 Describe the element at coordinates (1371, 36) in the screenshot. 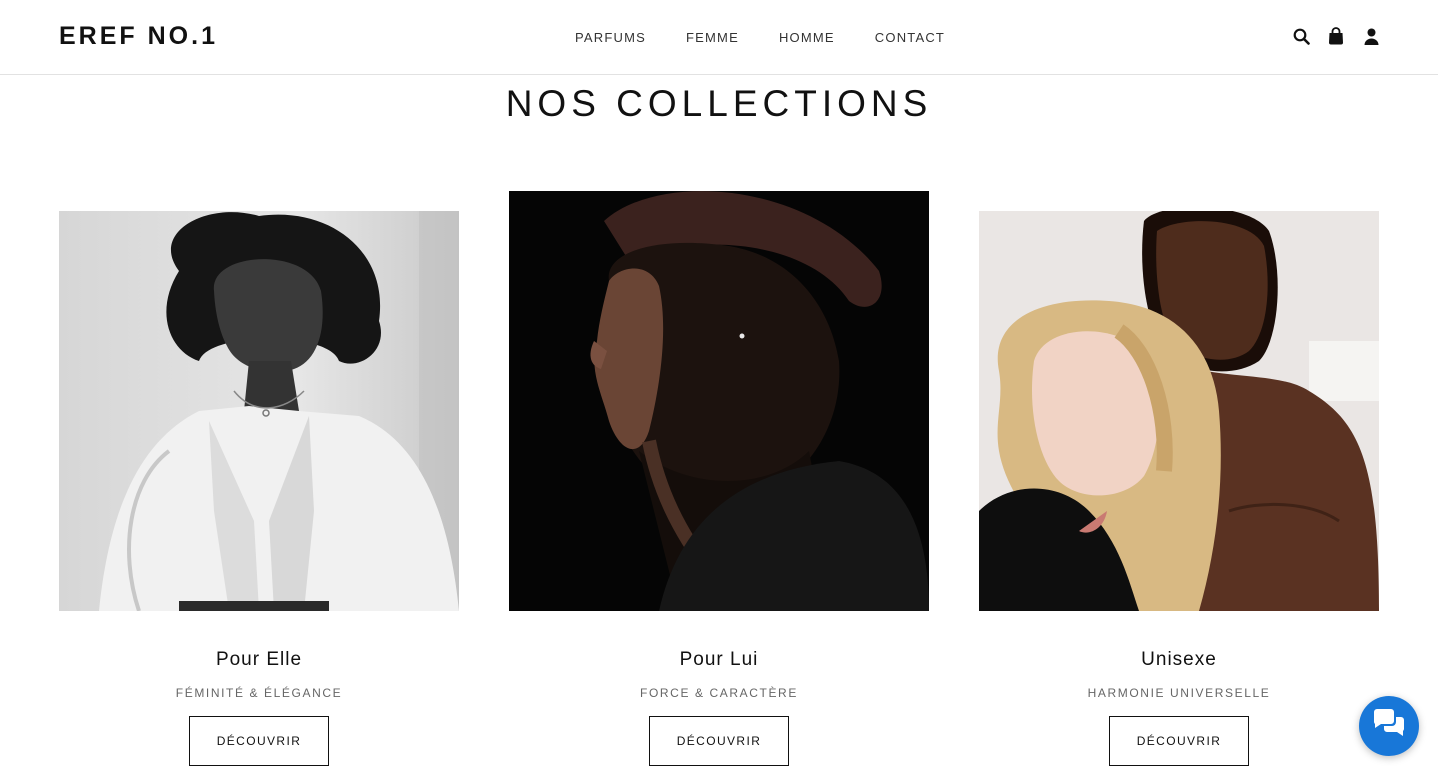

I see `user-icon` at that location.